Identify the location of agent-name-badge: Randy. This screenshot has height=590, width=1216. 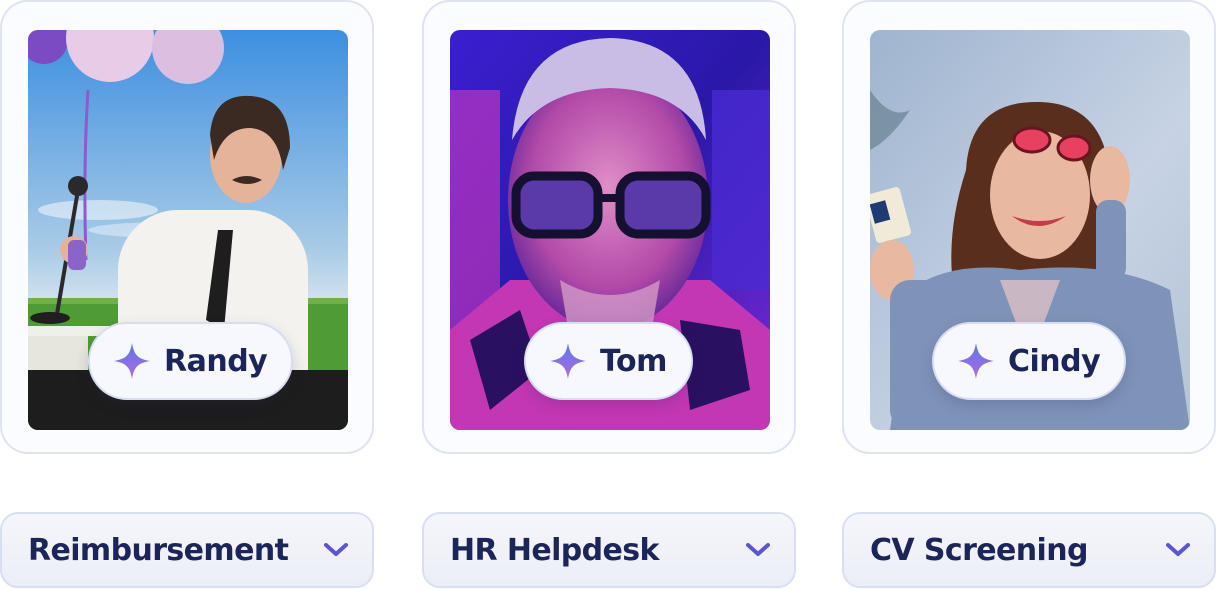
(191, 361).